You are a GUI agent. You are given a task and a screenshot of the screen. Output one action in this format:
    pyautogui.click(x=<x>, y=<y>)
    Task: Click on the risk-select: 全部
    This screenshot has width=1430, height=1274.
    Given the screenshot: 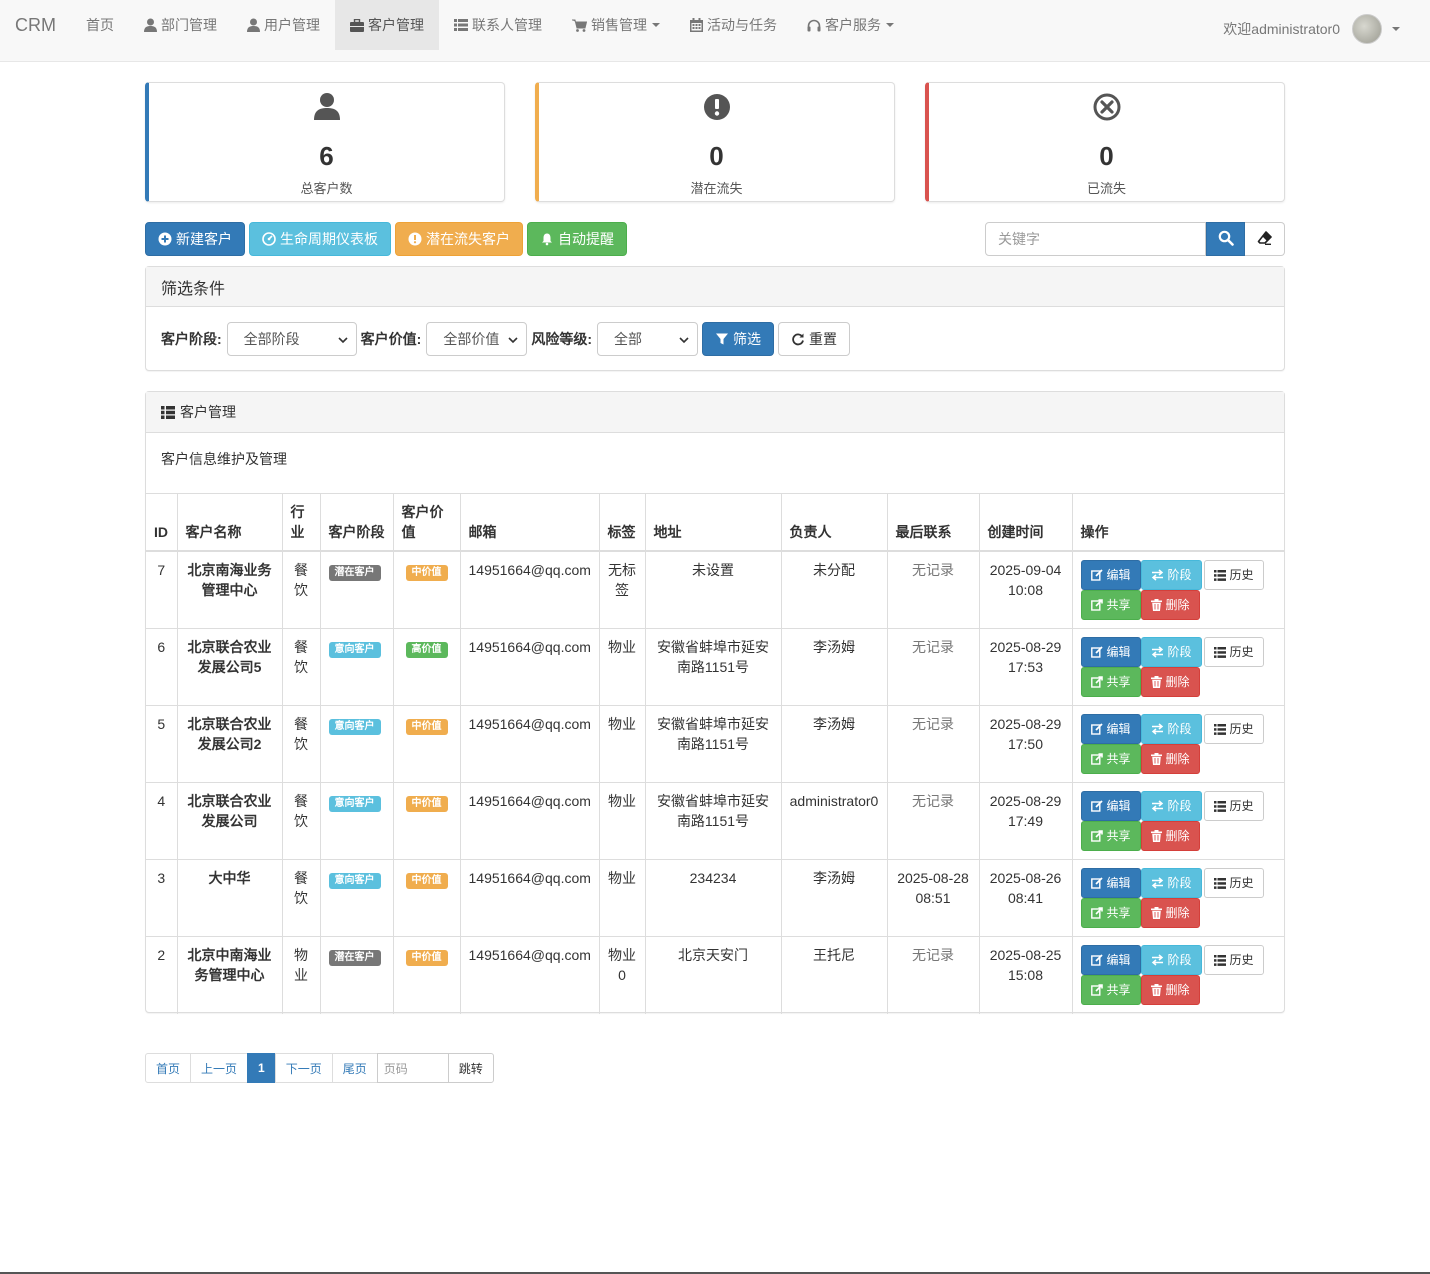 What is the action you would take?
    pyautogui.click(x=648, y=339)
    